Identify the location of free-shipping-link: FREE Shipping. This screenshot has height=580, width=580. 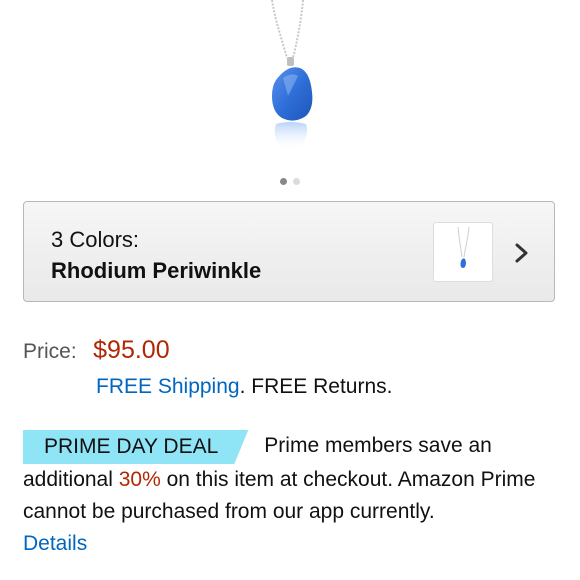
(168, 386).